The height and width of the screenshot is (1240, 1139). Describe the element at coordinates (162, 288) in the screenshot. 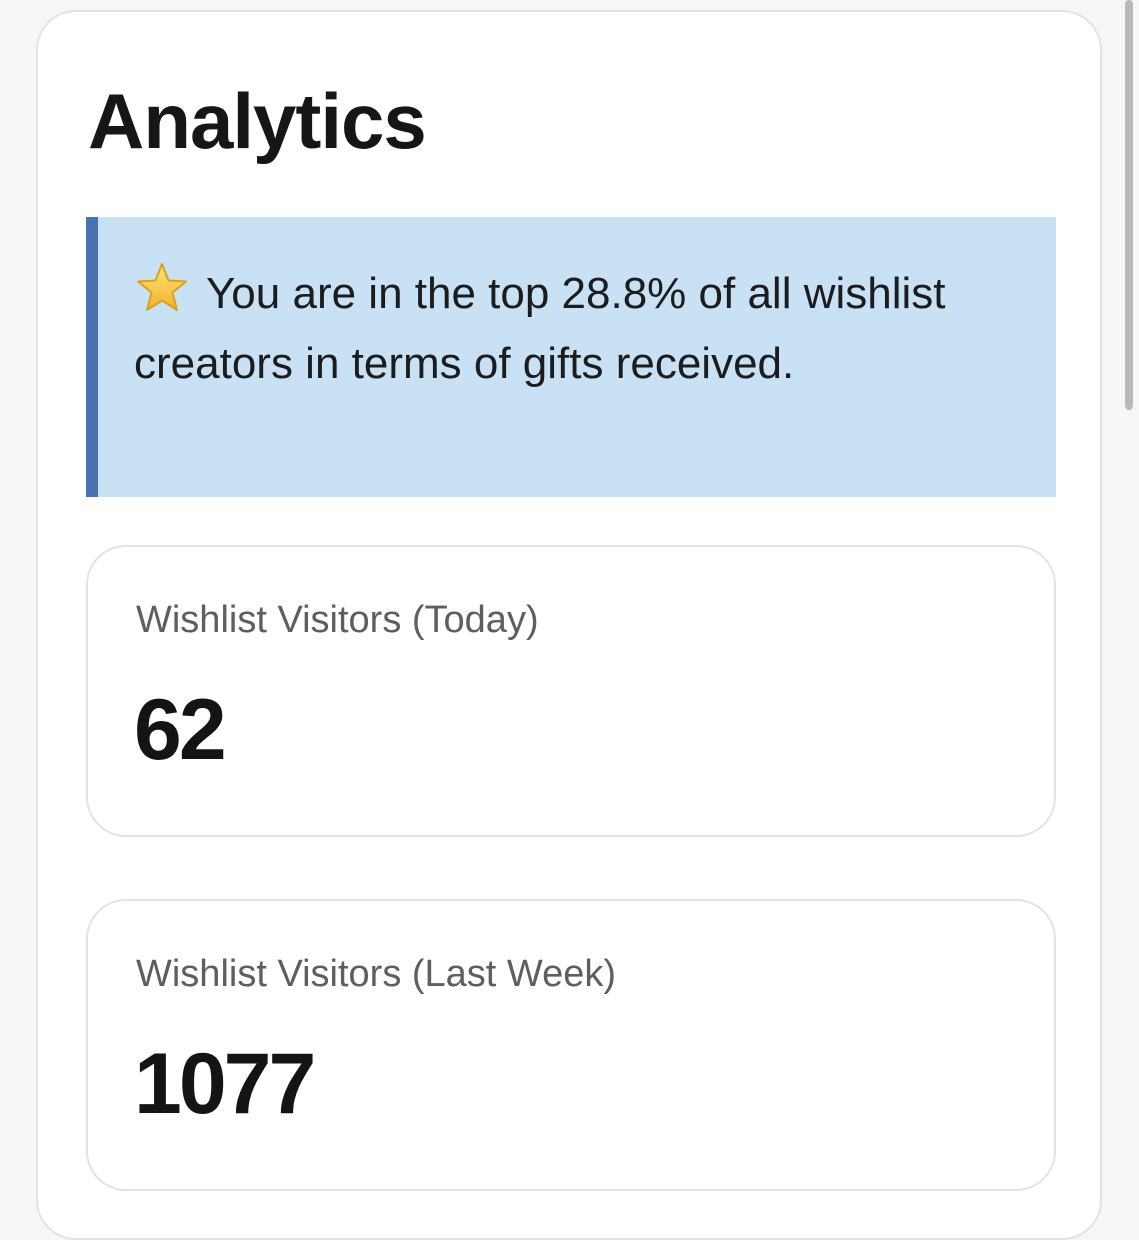

I see `star-icon` at that location.